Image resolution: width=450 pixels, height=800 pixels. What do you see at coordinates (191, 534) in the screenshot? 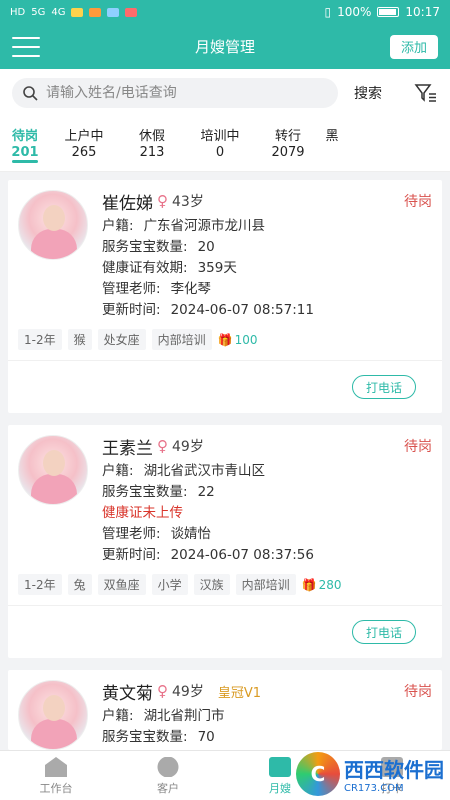
I see `teacher-value: 谈婧怡` at bounding box center [191, 534].